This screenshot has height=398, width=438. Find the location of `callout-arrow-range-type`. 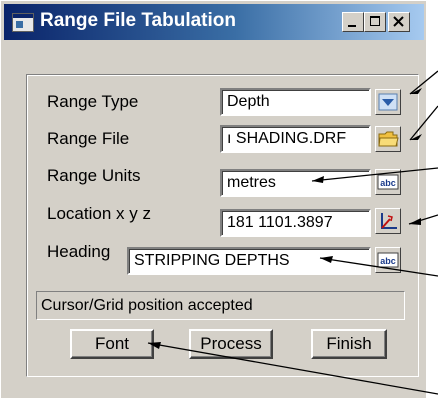

callout-arrow-range-type is located at coordinates (423, 82).